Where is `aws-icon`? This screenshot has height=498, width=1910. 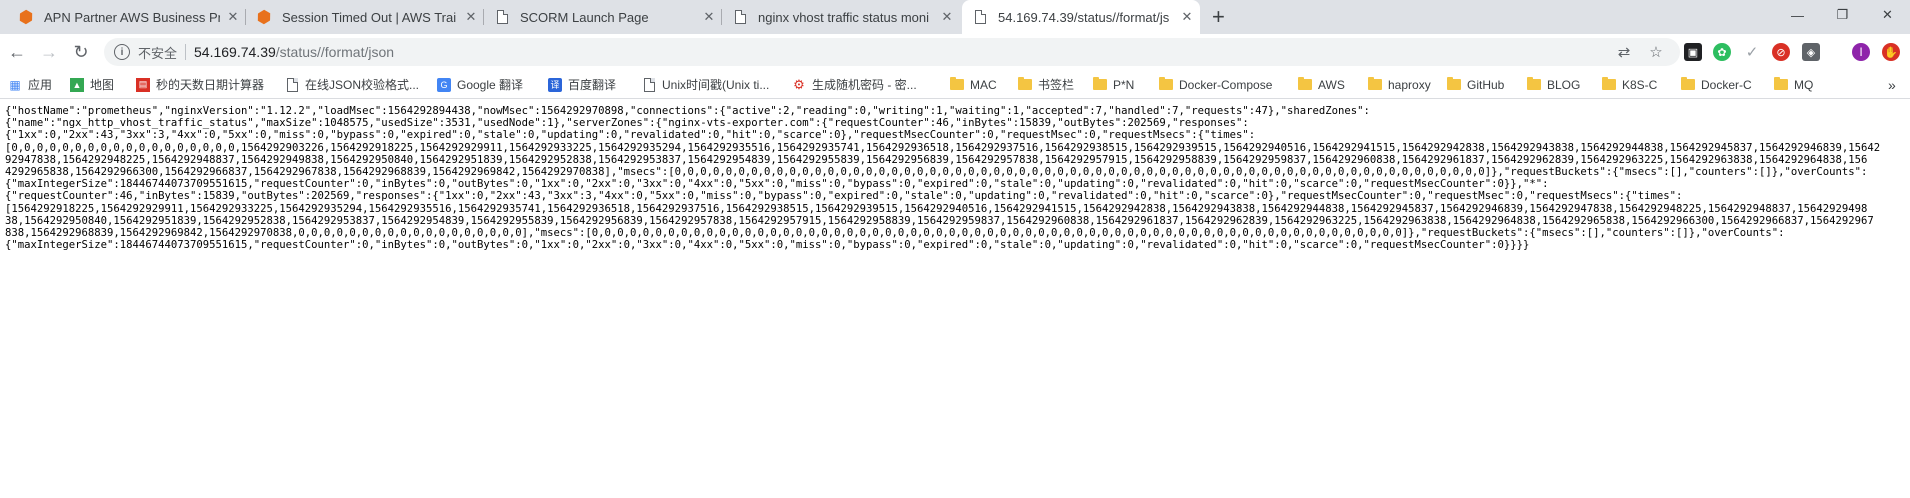 aws-icon is located at coordinates (264, 17).